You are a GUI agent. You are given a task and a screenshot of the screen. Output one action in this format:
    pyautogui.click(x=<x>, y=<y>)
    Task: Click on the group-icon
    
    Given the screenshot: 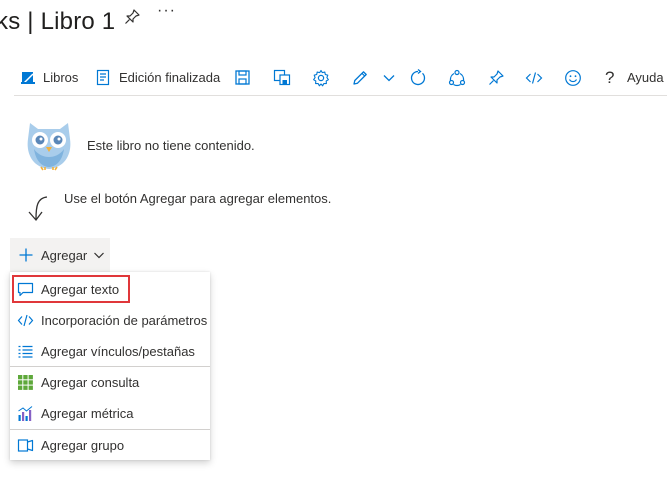 What is the action you would take?
    pyautogui.click(x=25, y=445)
    